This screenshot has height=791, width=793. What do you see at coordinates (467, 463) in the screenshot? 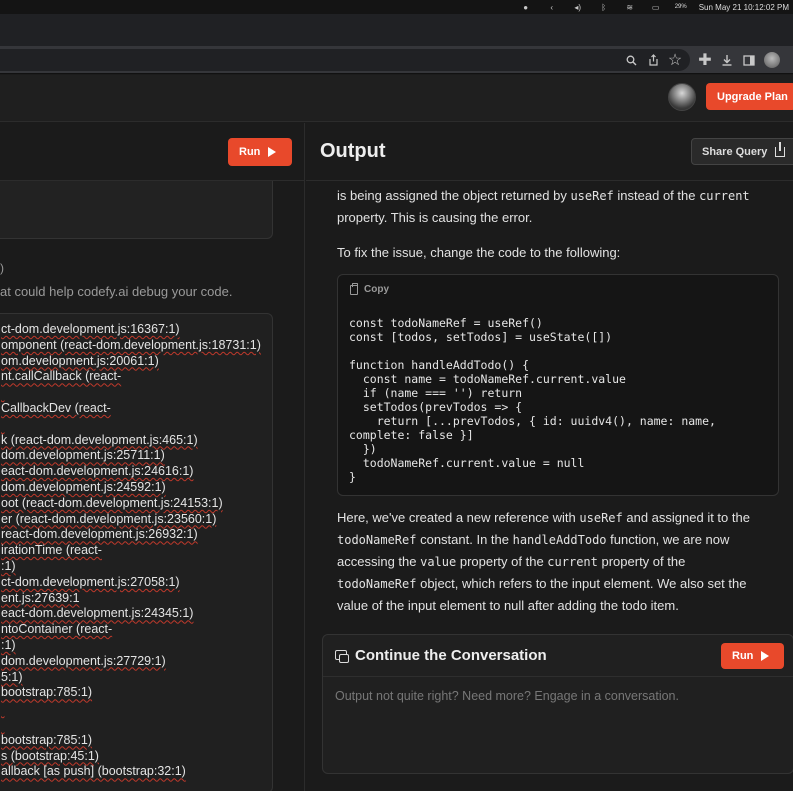
I see `code-line: todoNameRef.current.value = null` at bounding box center [467, 463].